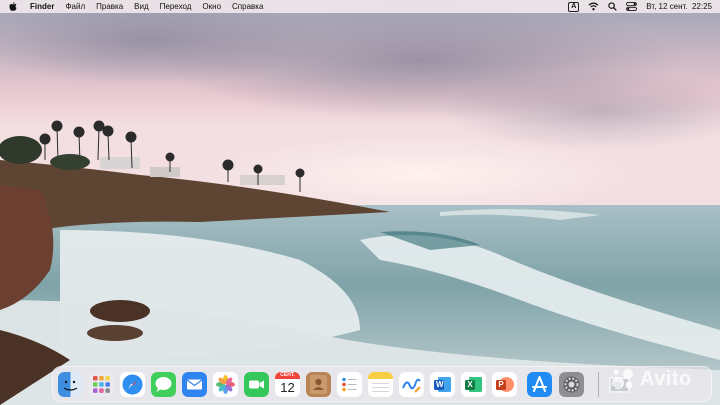 This screenshot has width=720, height=405. What do you see at coordinates (70, 384) in the screenshot?
I see `finder-icon` at bounding box center [70, 384].